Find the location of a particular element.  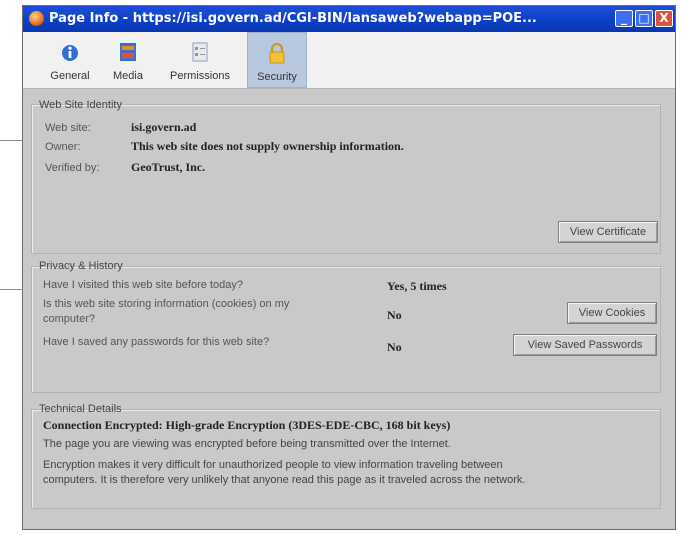

passwords-answer: No is located at coordinates (394, 347).